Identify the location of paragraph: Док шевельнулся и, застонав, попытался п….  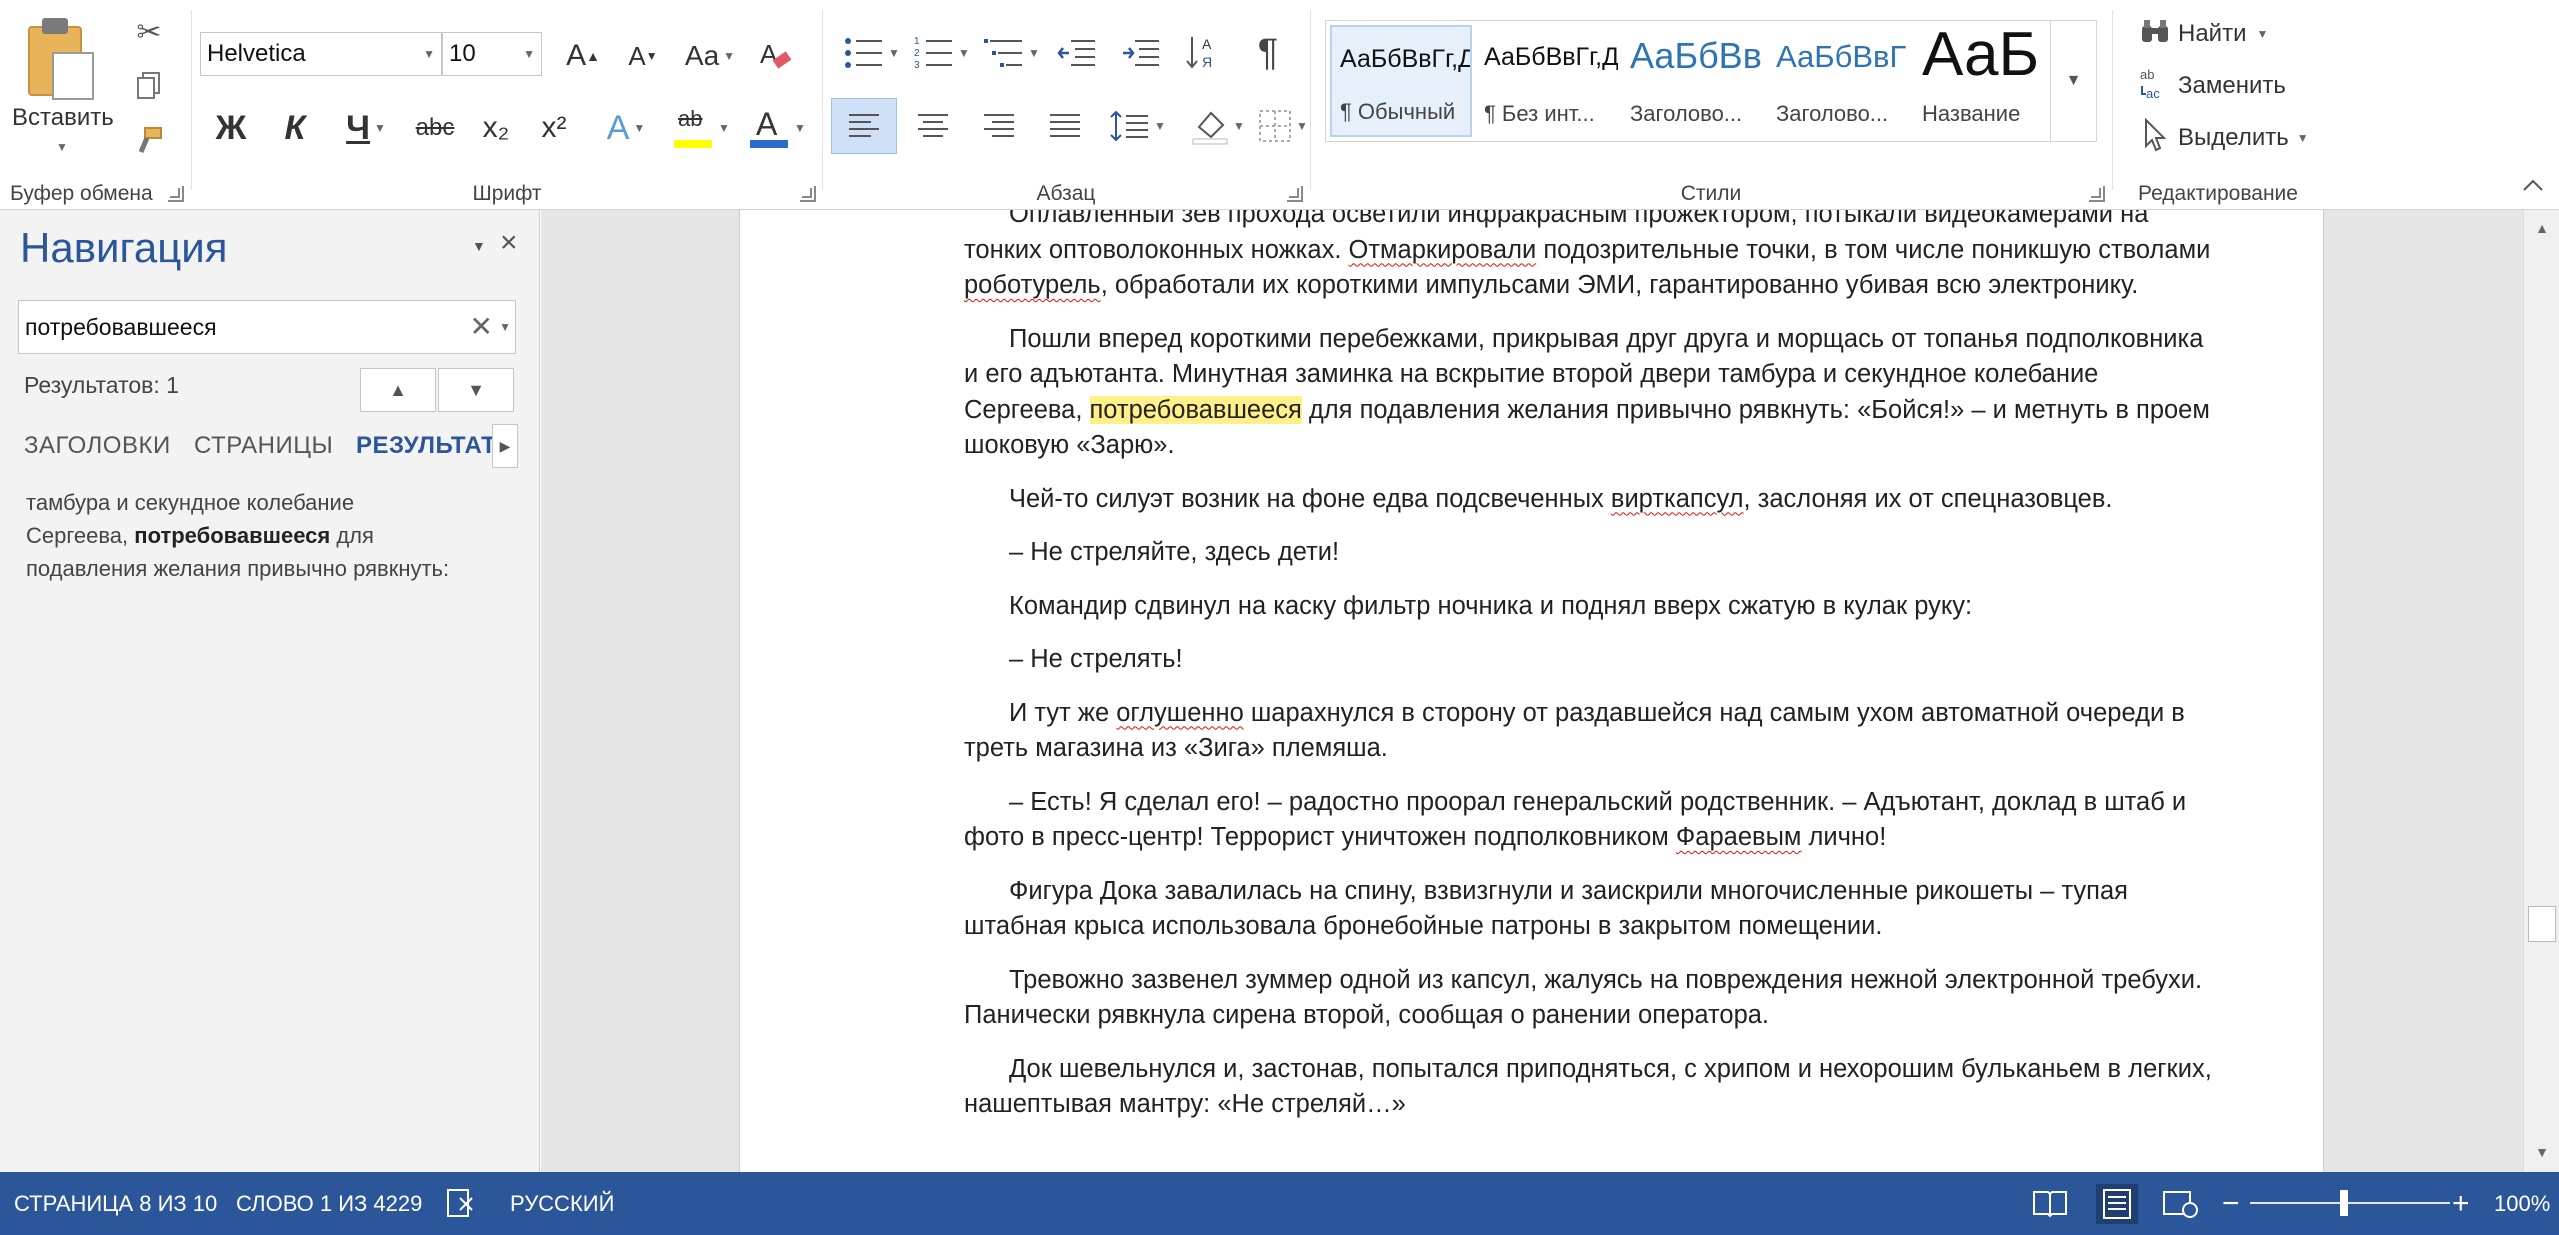
(1588, 1086).